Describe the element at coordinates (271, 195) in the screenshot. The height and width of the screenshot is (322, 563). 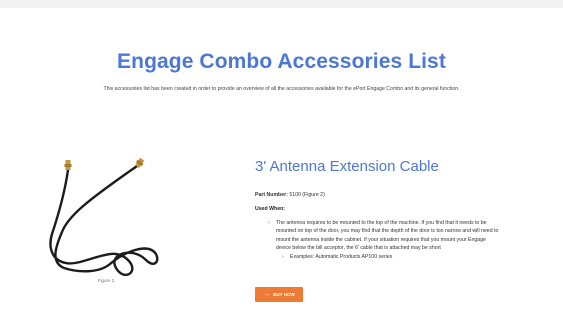
I see `part-number-label: Part Number:` at that location.